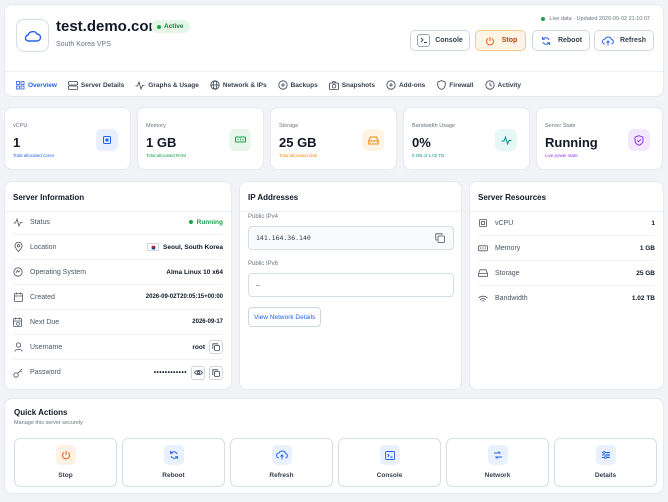 Image resolution: width=668 pixels, height=502 pixels. I want to click on grid-icon, so click(20, 85).